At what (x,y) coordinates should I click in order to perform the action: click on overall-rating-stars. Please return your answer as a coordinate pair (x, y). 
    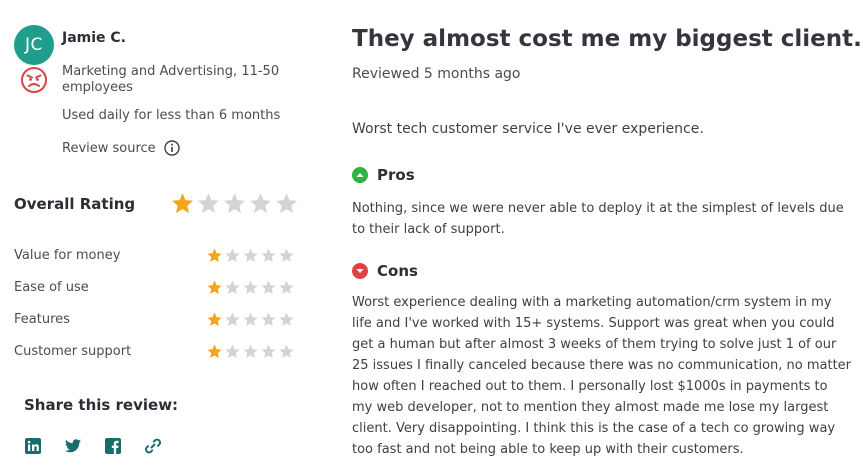
    Looking at the image, I should click on (234, 203).